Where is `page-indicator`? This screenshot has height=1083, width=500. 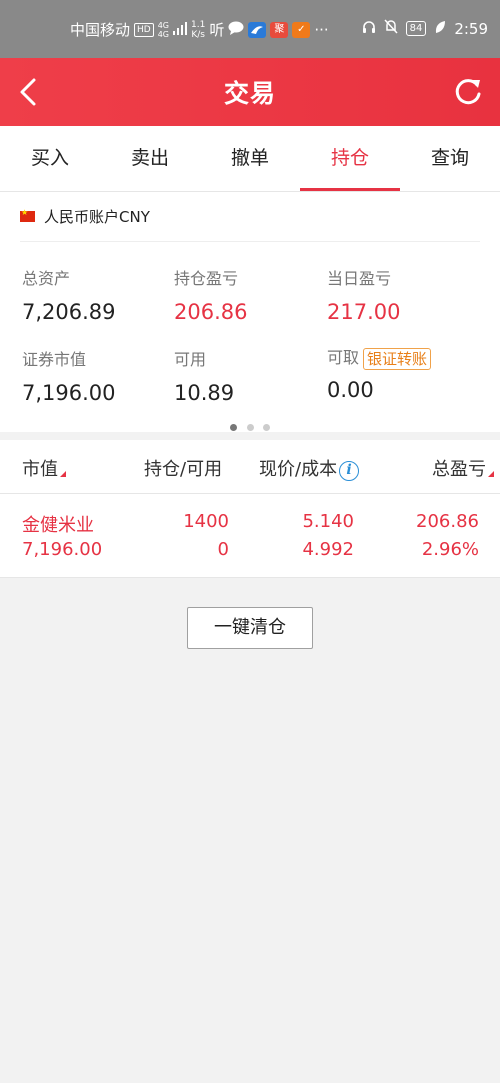 page-indicator is located at coordinates (250, 425).